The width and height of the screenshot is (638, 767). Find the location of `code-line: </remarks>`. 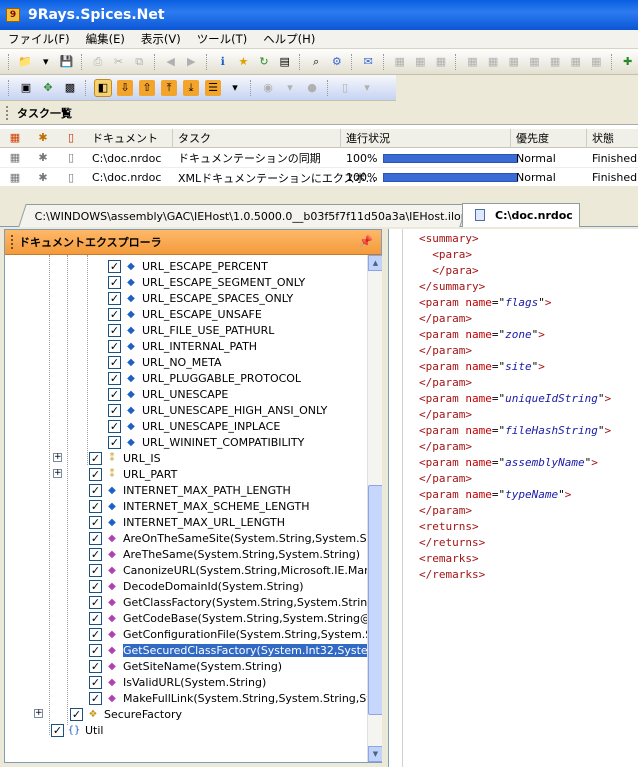

code-line: </remarks> is located at coordinates (515, 575).